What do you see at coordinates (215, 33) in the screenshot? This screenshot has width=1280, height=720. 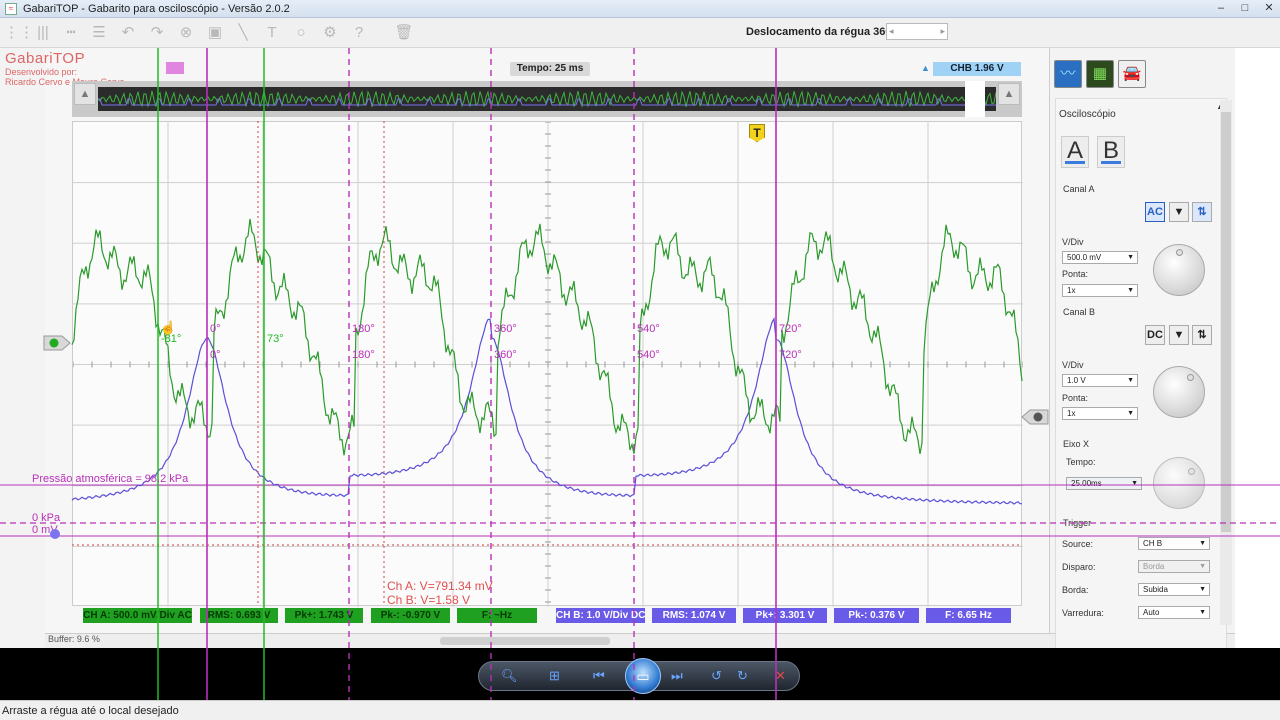 I see `save-icon: ▣` at bounding box center [215, 33].